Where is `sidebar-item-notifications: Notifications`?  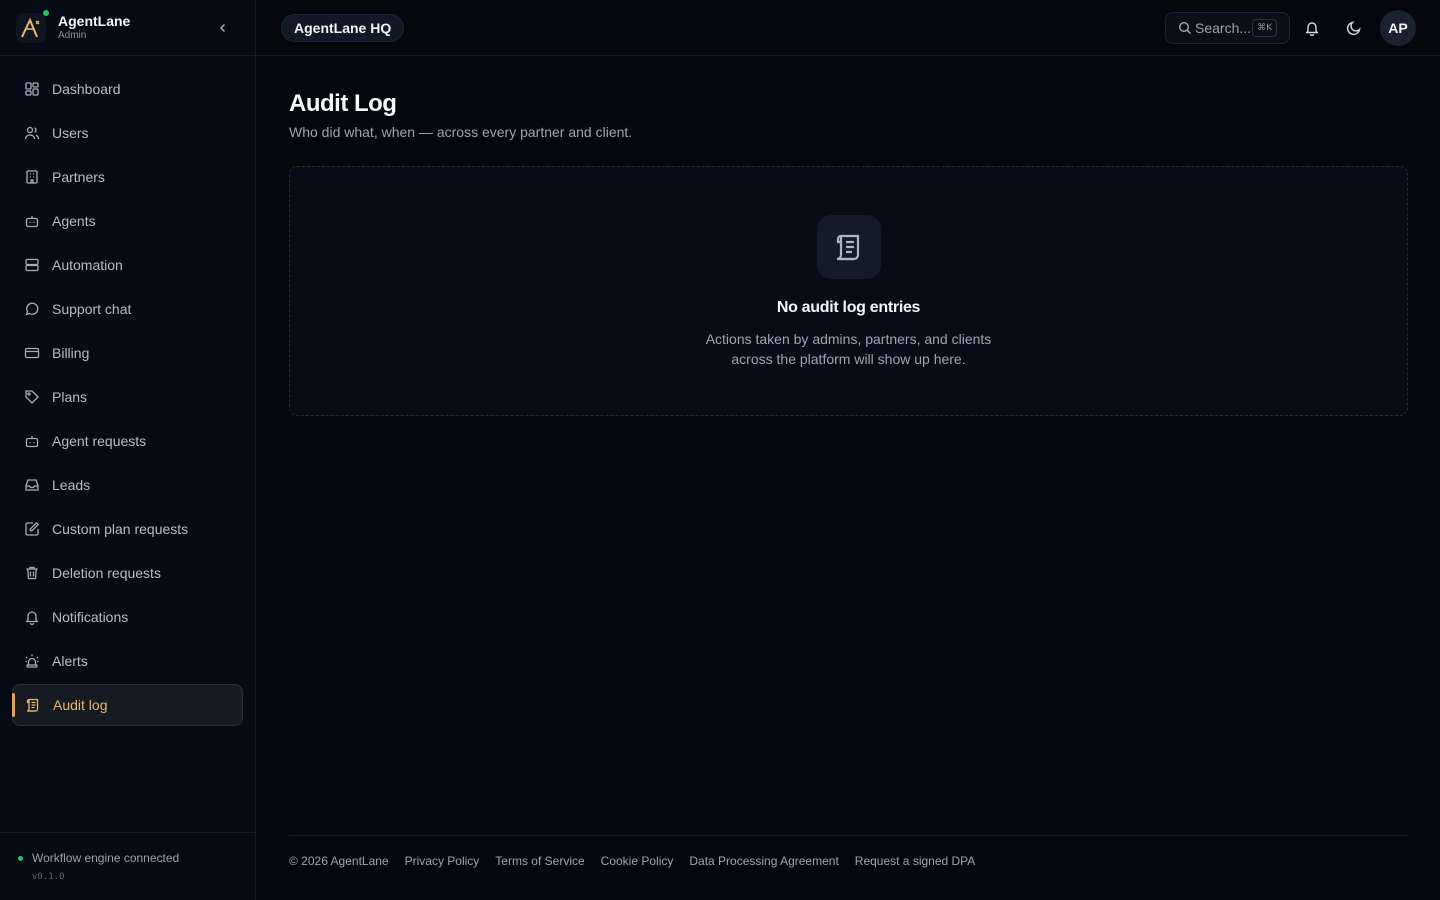 sidebar-item-notifications: Notifications is located at coordinates (127, 617).